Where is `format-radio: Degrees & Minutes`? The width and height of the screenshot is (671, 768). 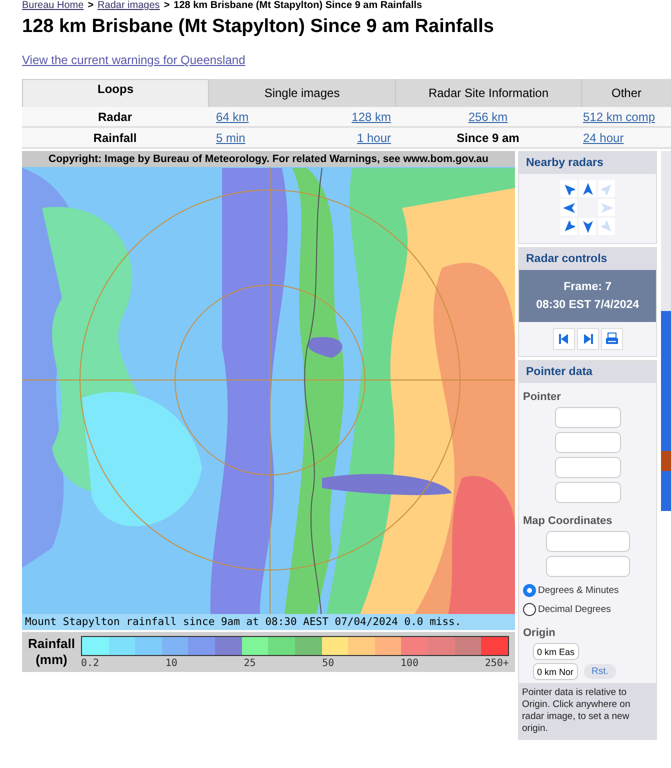
format-radio: Degrees & Minutes is located at coordinates (571, 590).